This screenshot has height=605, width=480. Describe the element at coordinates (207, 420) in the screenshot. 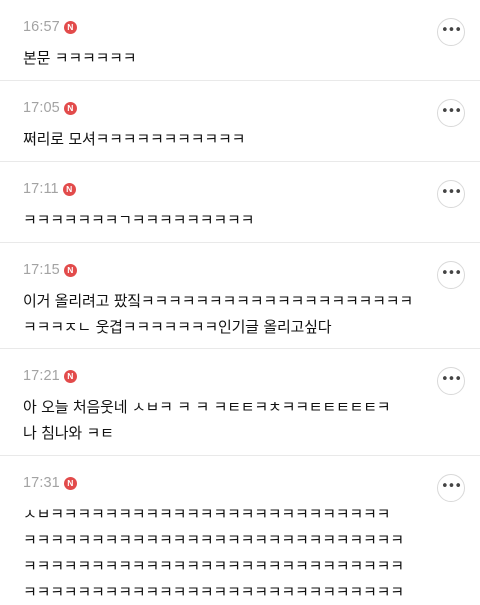

I see `comment-text: 아 오늘 처음웃네 ㅅㅂㅋ ㅋ ㅋ ㅋㅌㅌㅋㅊㅋㅋㅌㅌㅌㅌㅌㅋ 나 침나와 ㅋㅌ` at that location.